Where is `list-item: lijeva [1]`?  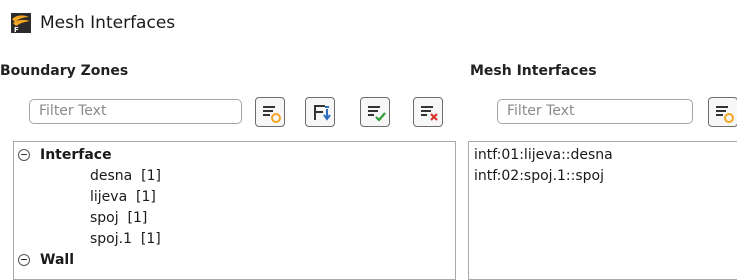 list-item: lijeva [1] is located at coordinates (123, 197).